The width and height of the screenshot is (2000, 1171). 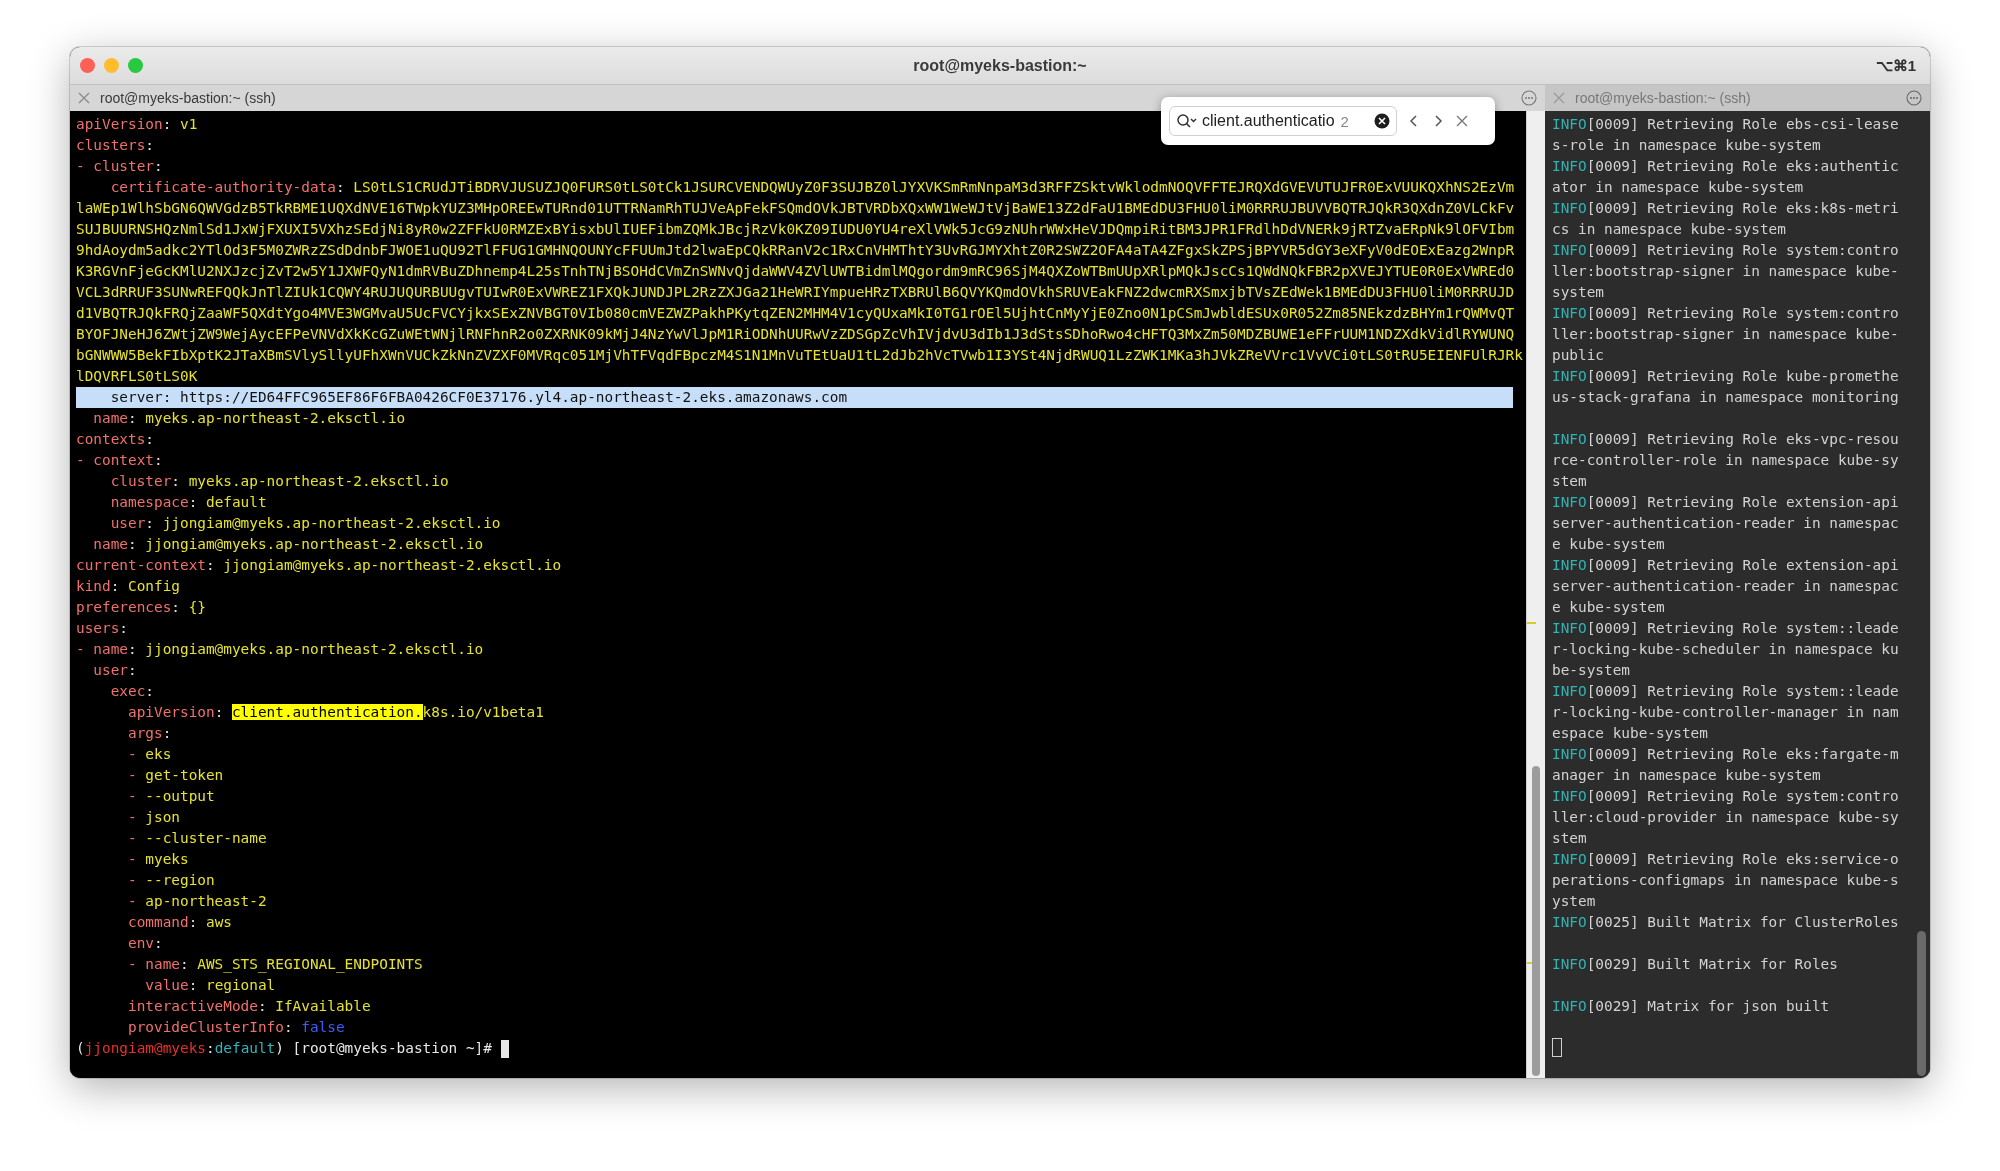 What do you see at coordinates (1725, 177) in the screenshot?
I see `log-line: INFO[0009] Retrieving Role eks:authenticator in namespace kube-system` at bounding box center [1725, 177].